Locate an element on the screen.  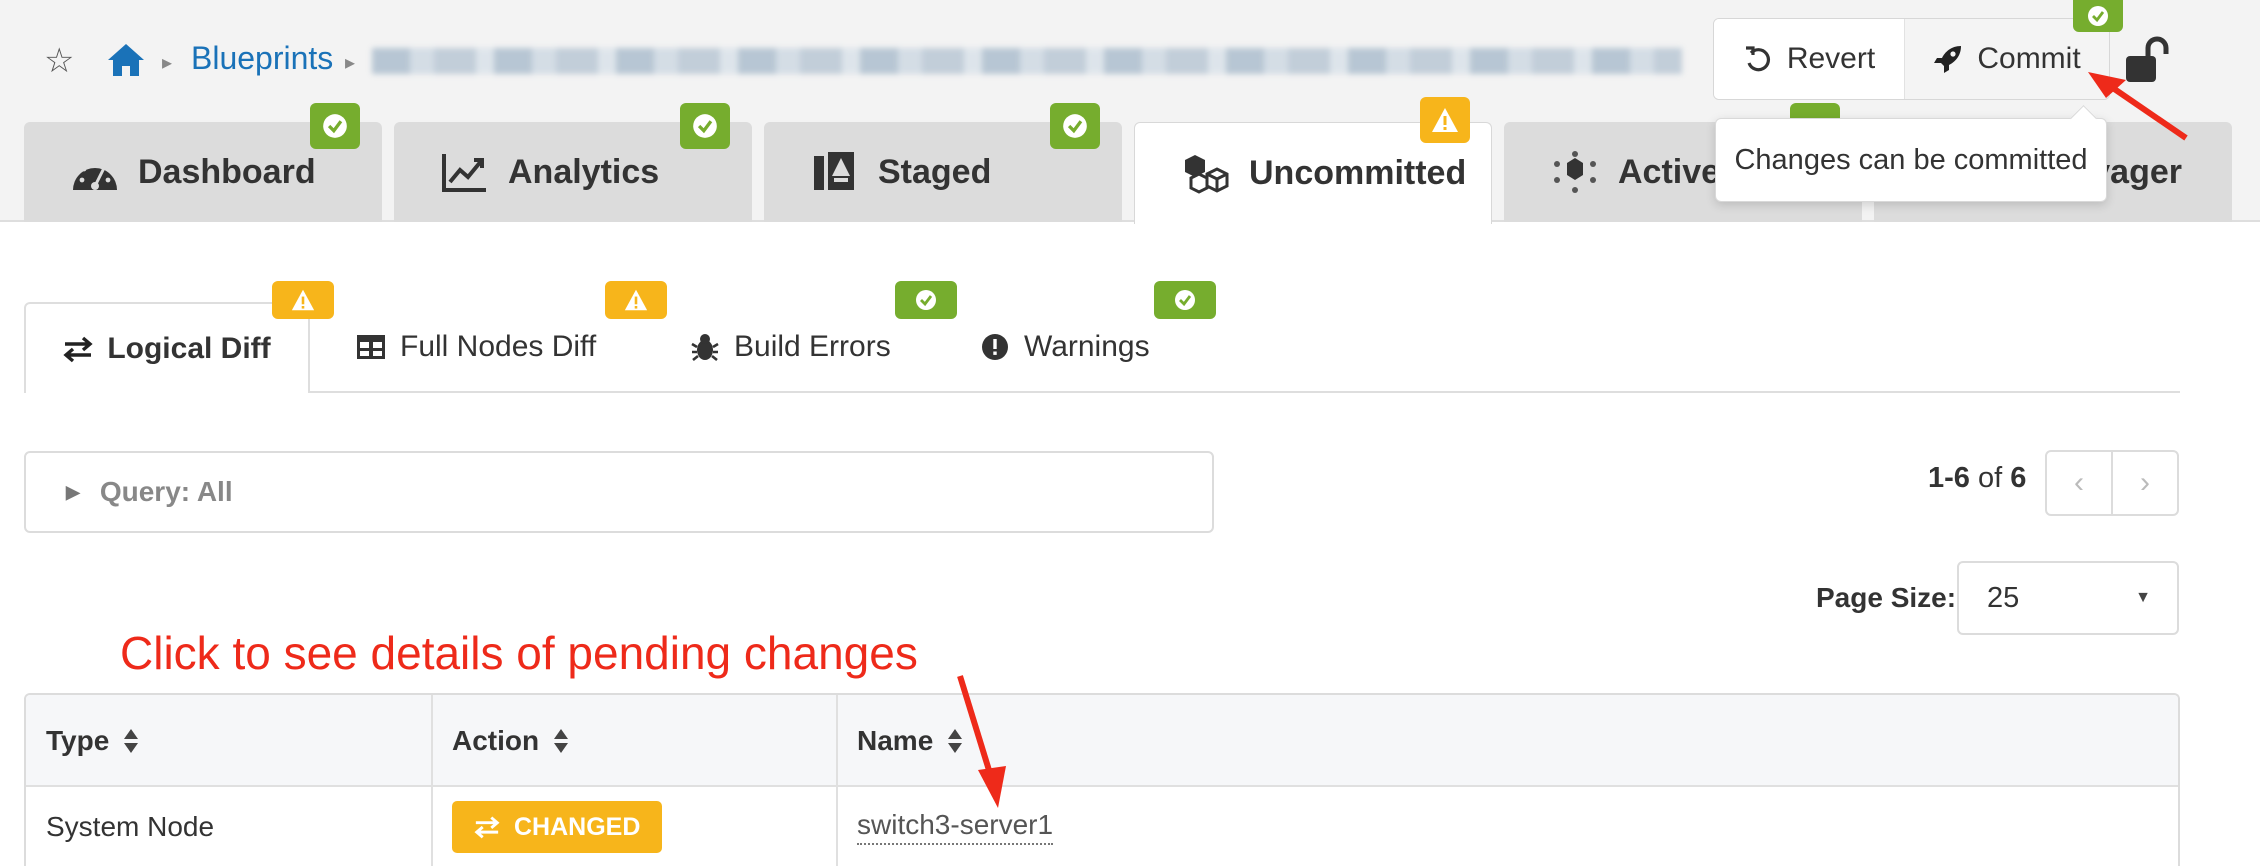
commit-tooltip: Changes can be committed is located at coordinates (1911, 160).